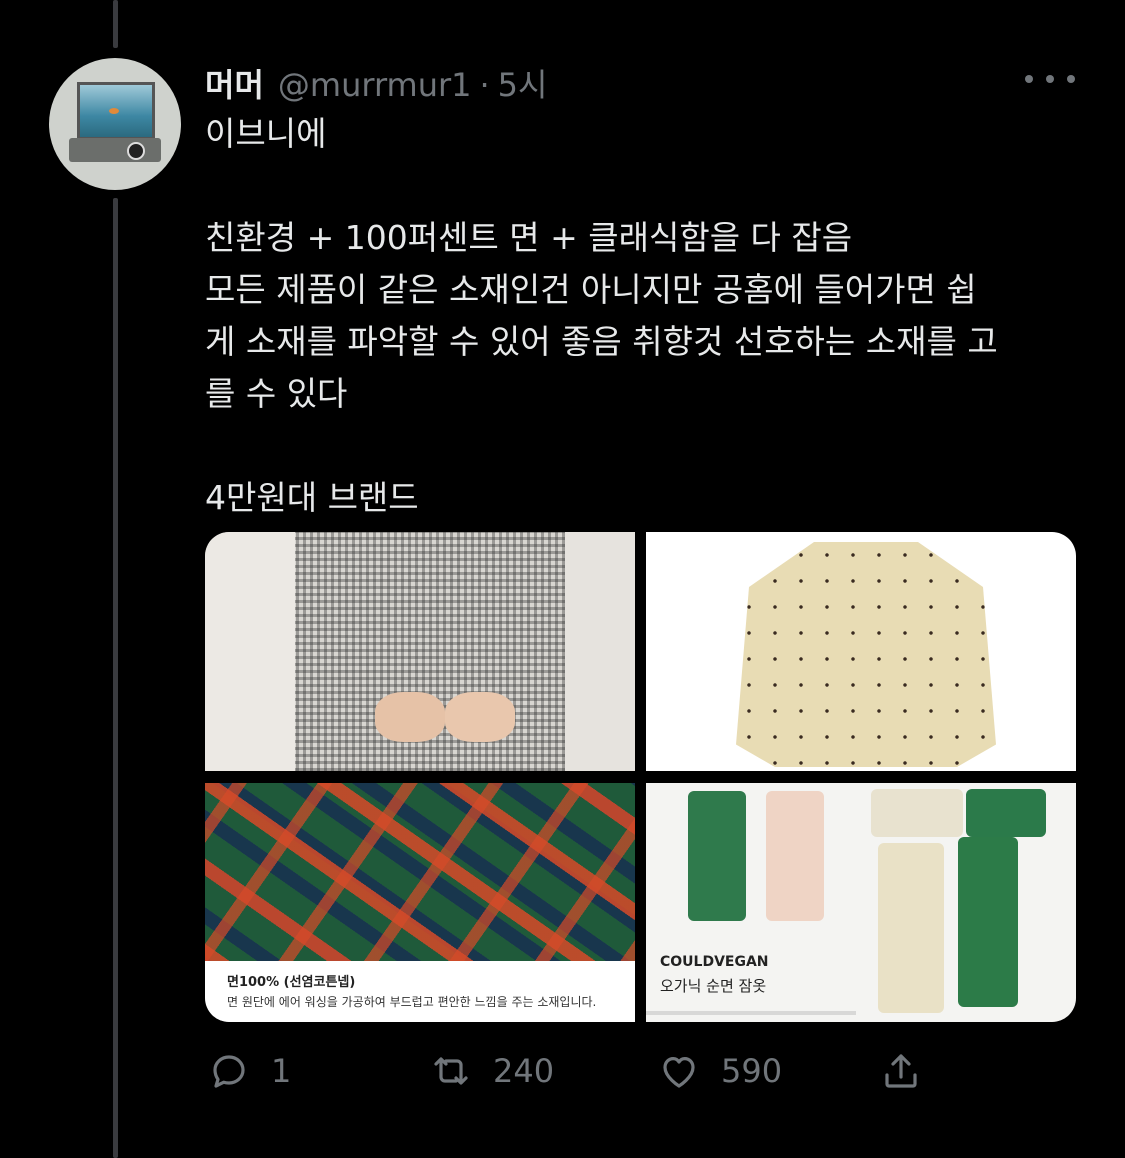 The width and height of the screenshot is (1125, 1158). I want to click on reply-button: 1, so click(248, 1071).